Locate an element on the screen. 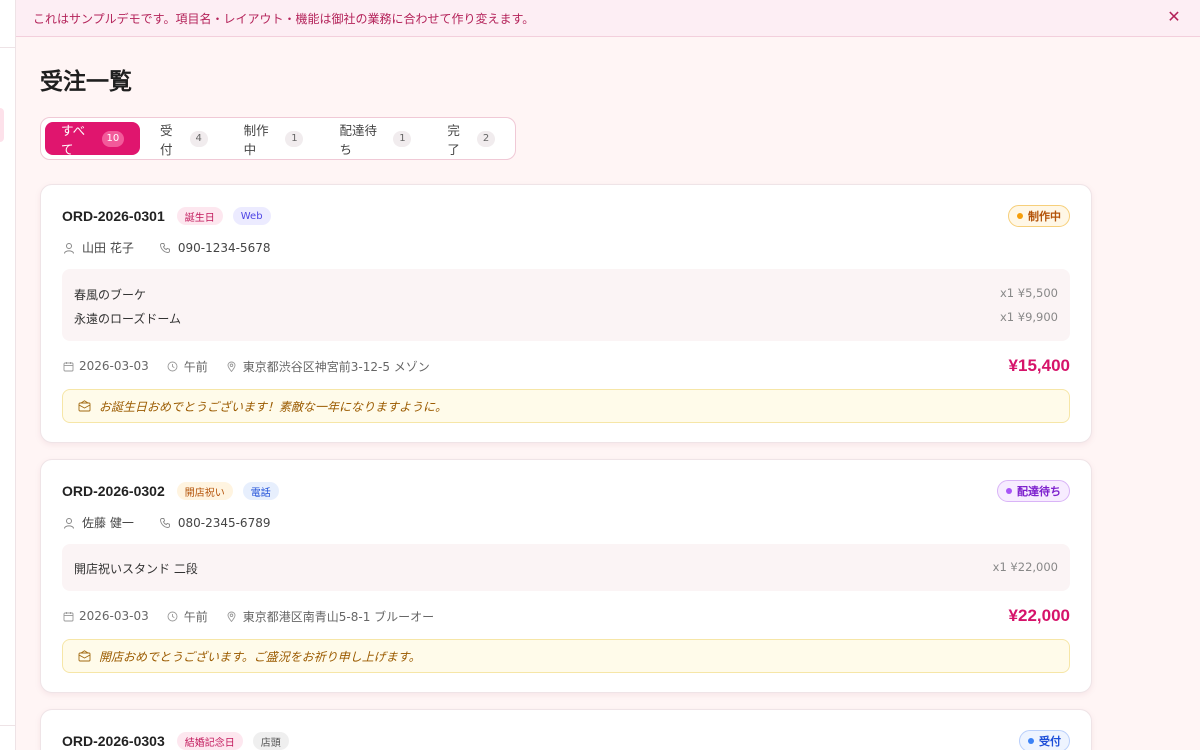  delivery-address: 東京都港区南青山5-8-1 ブルーオー is located at coordinates (330, 616).